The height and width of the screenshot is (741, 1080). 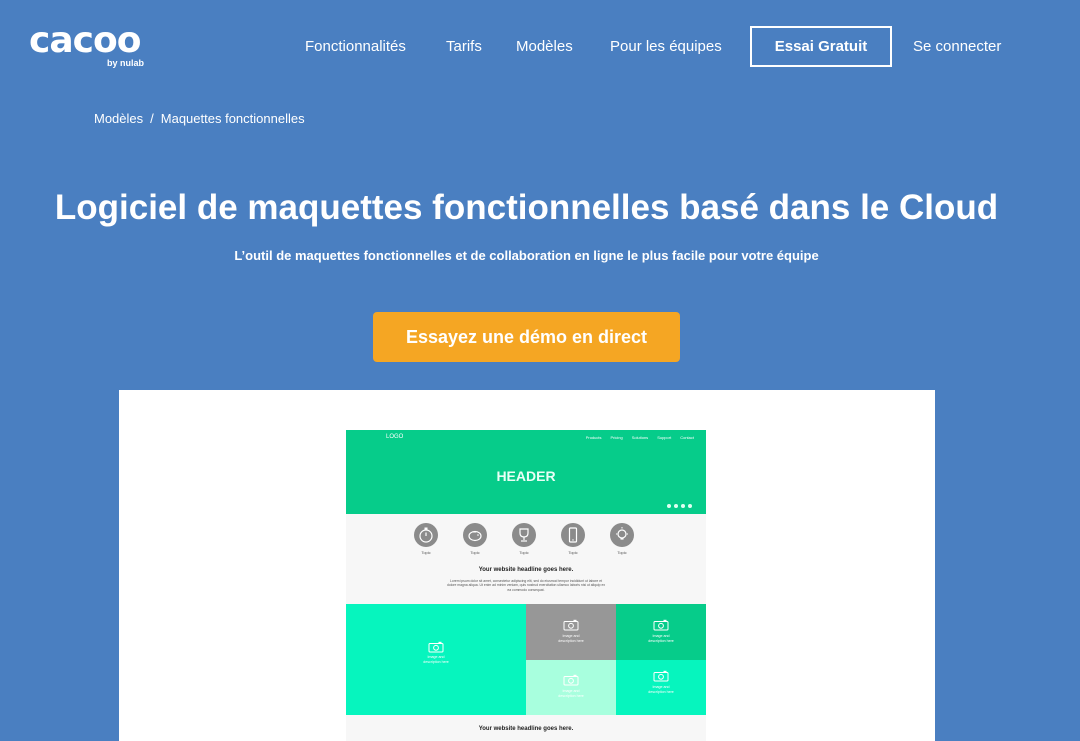 I want to click on cacoo-logo: cacoo by nulab, so click(x=89, y=46).